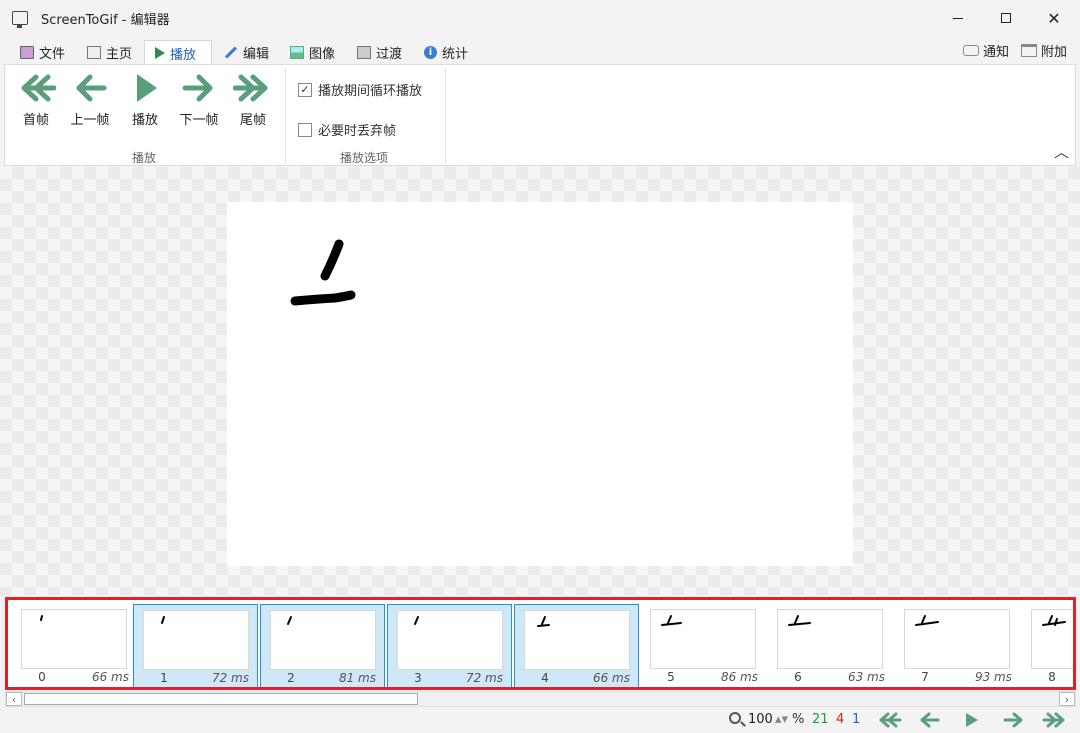 This screenshot has height=733, width=1080. What do you see at coordinates (291, 678) in the screenshot?
I see `frame-number: 2` at bounding box center [291, 678].